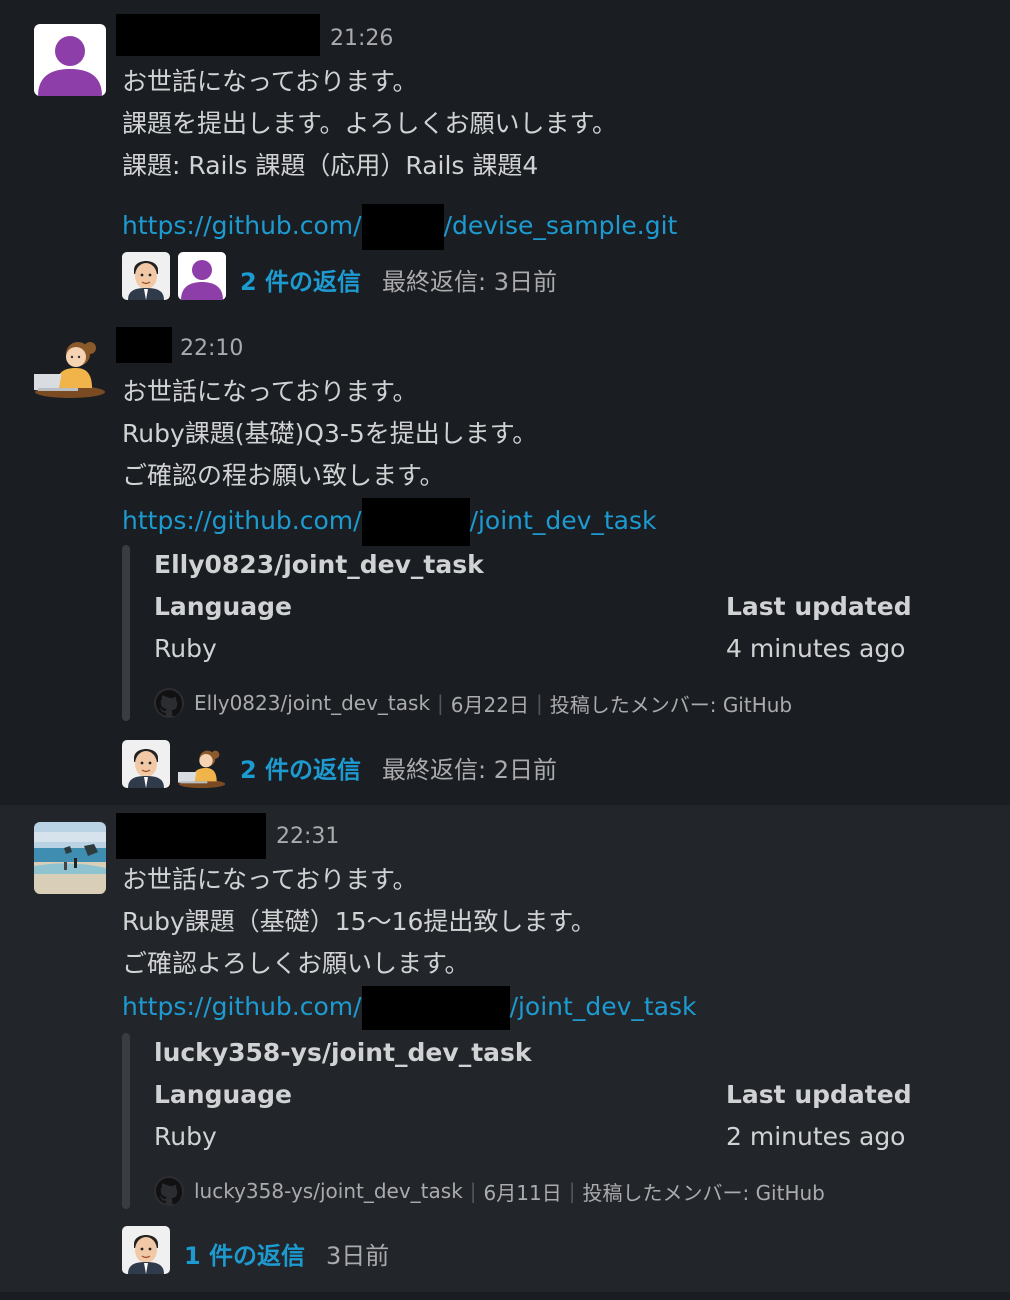  What do you see at coordinates (70, 362) in the screenshot?
I see `laptop-woman-avatar` at bounding box center [70, 362].